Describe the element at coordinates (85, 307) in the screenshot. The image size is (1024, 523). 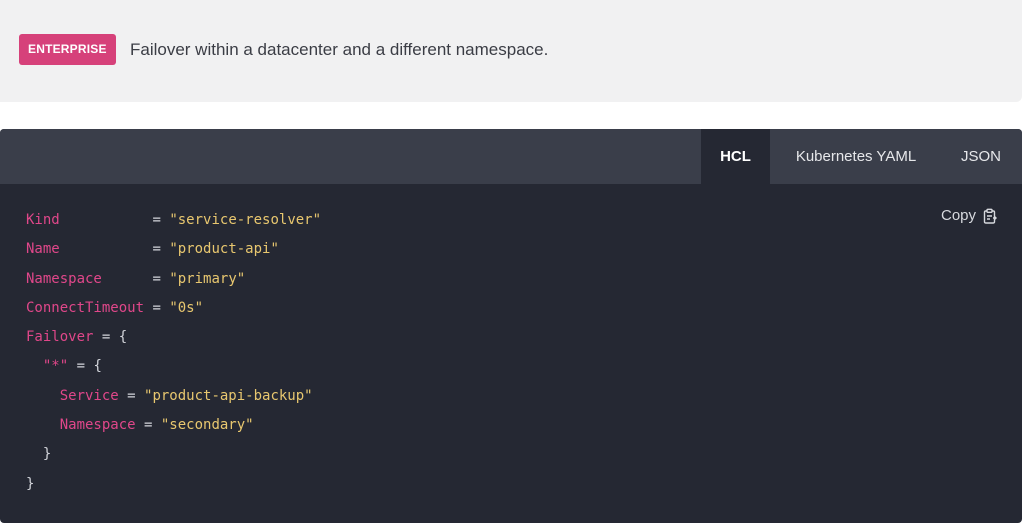
I see `code-key: ConnectTimeout` at that location.